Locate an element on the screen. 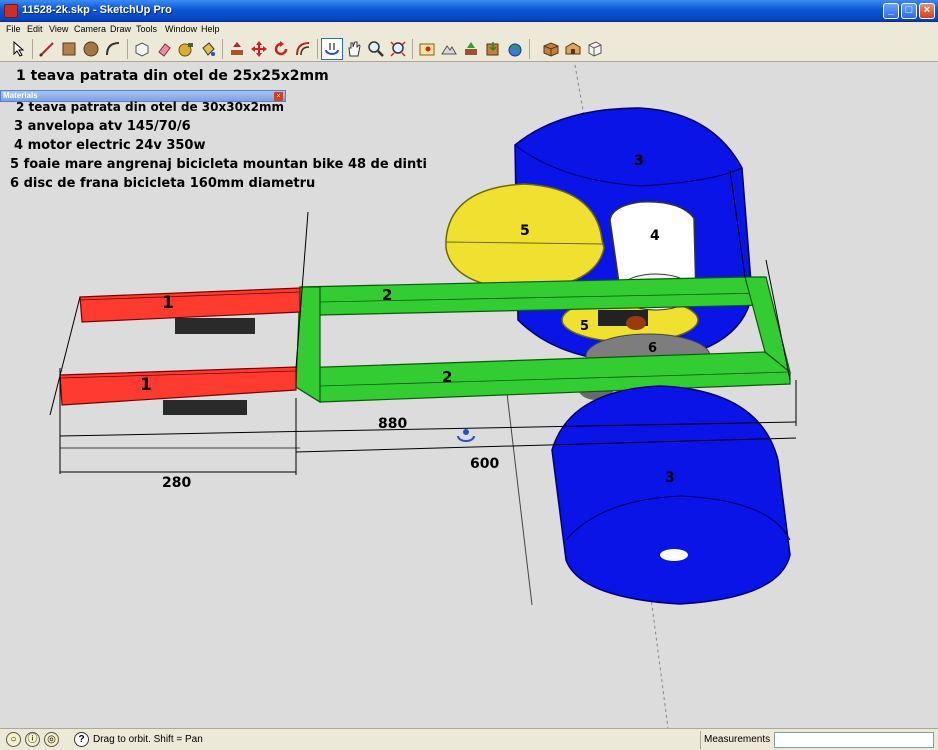 The image size is (938, 750). menu-tools: Tools is located at coordinates (146, 29).